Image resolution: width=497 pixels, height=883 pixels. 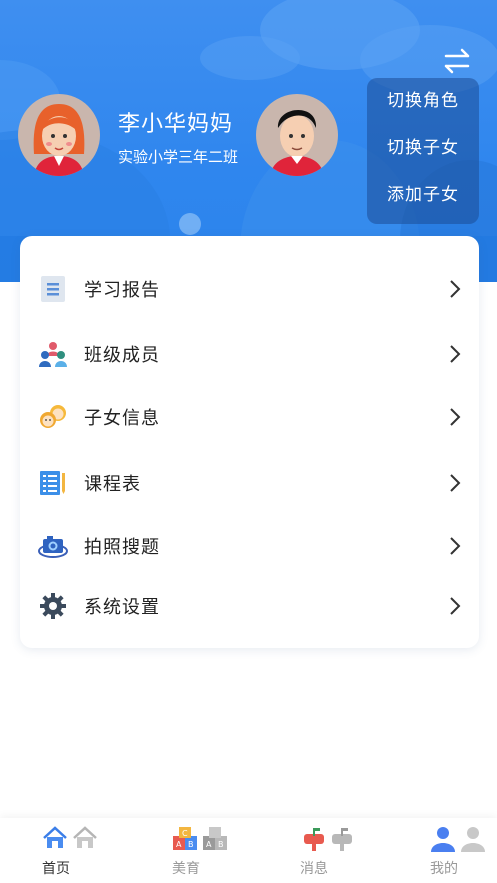 What do you see at coordinates (314, 839) in the screenshot?
I see `mailbox-icon` at bounding box center [314, 839].